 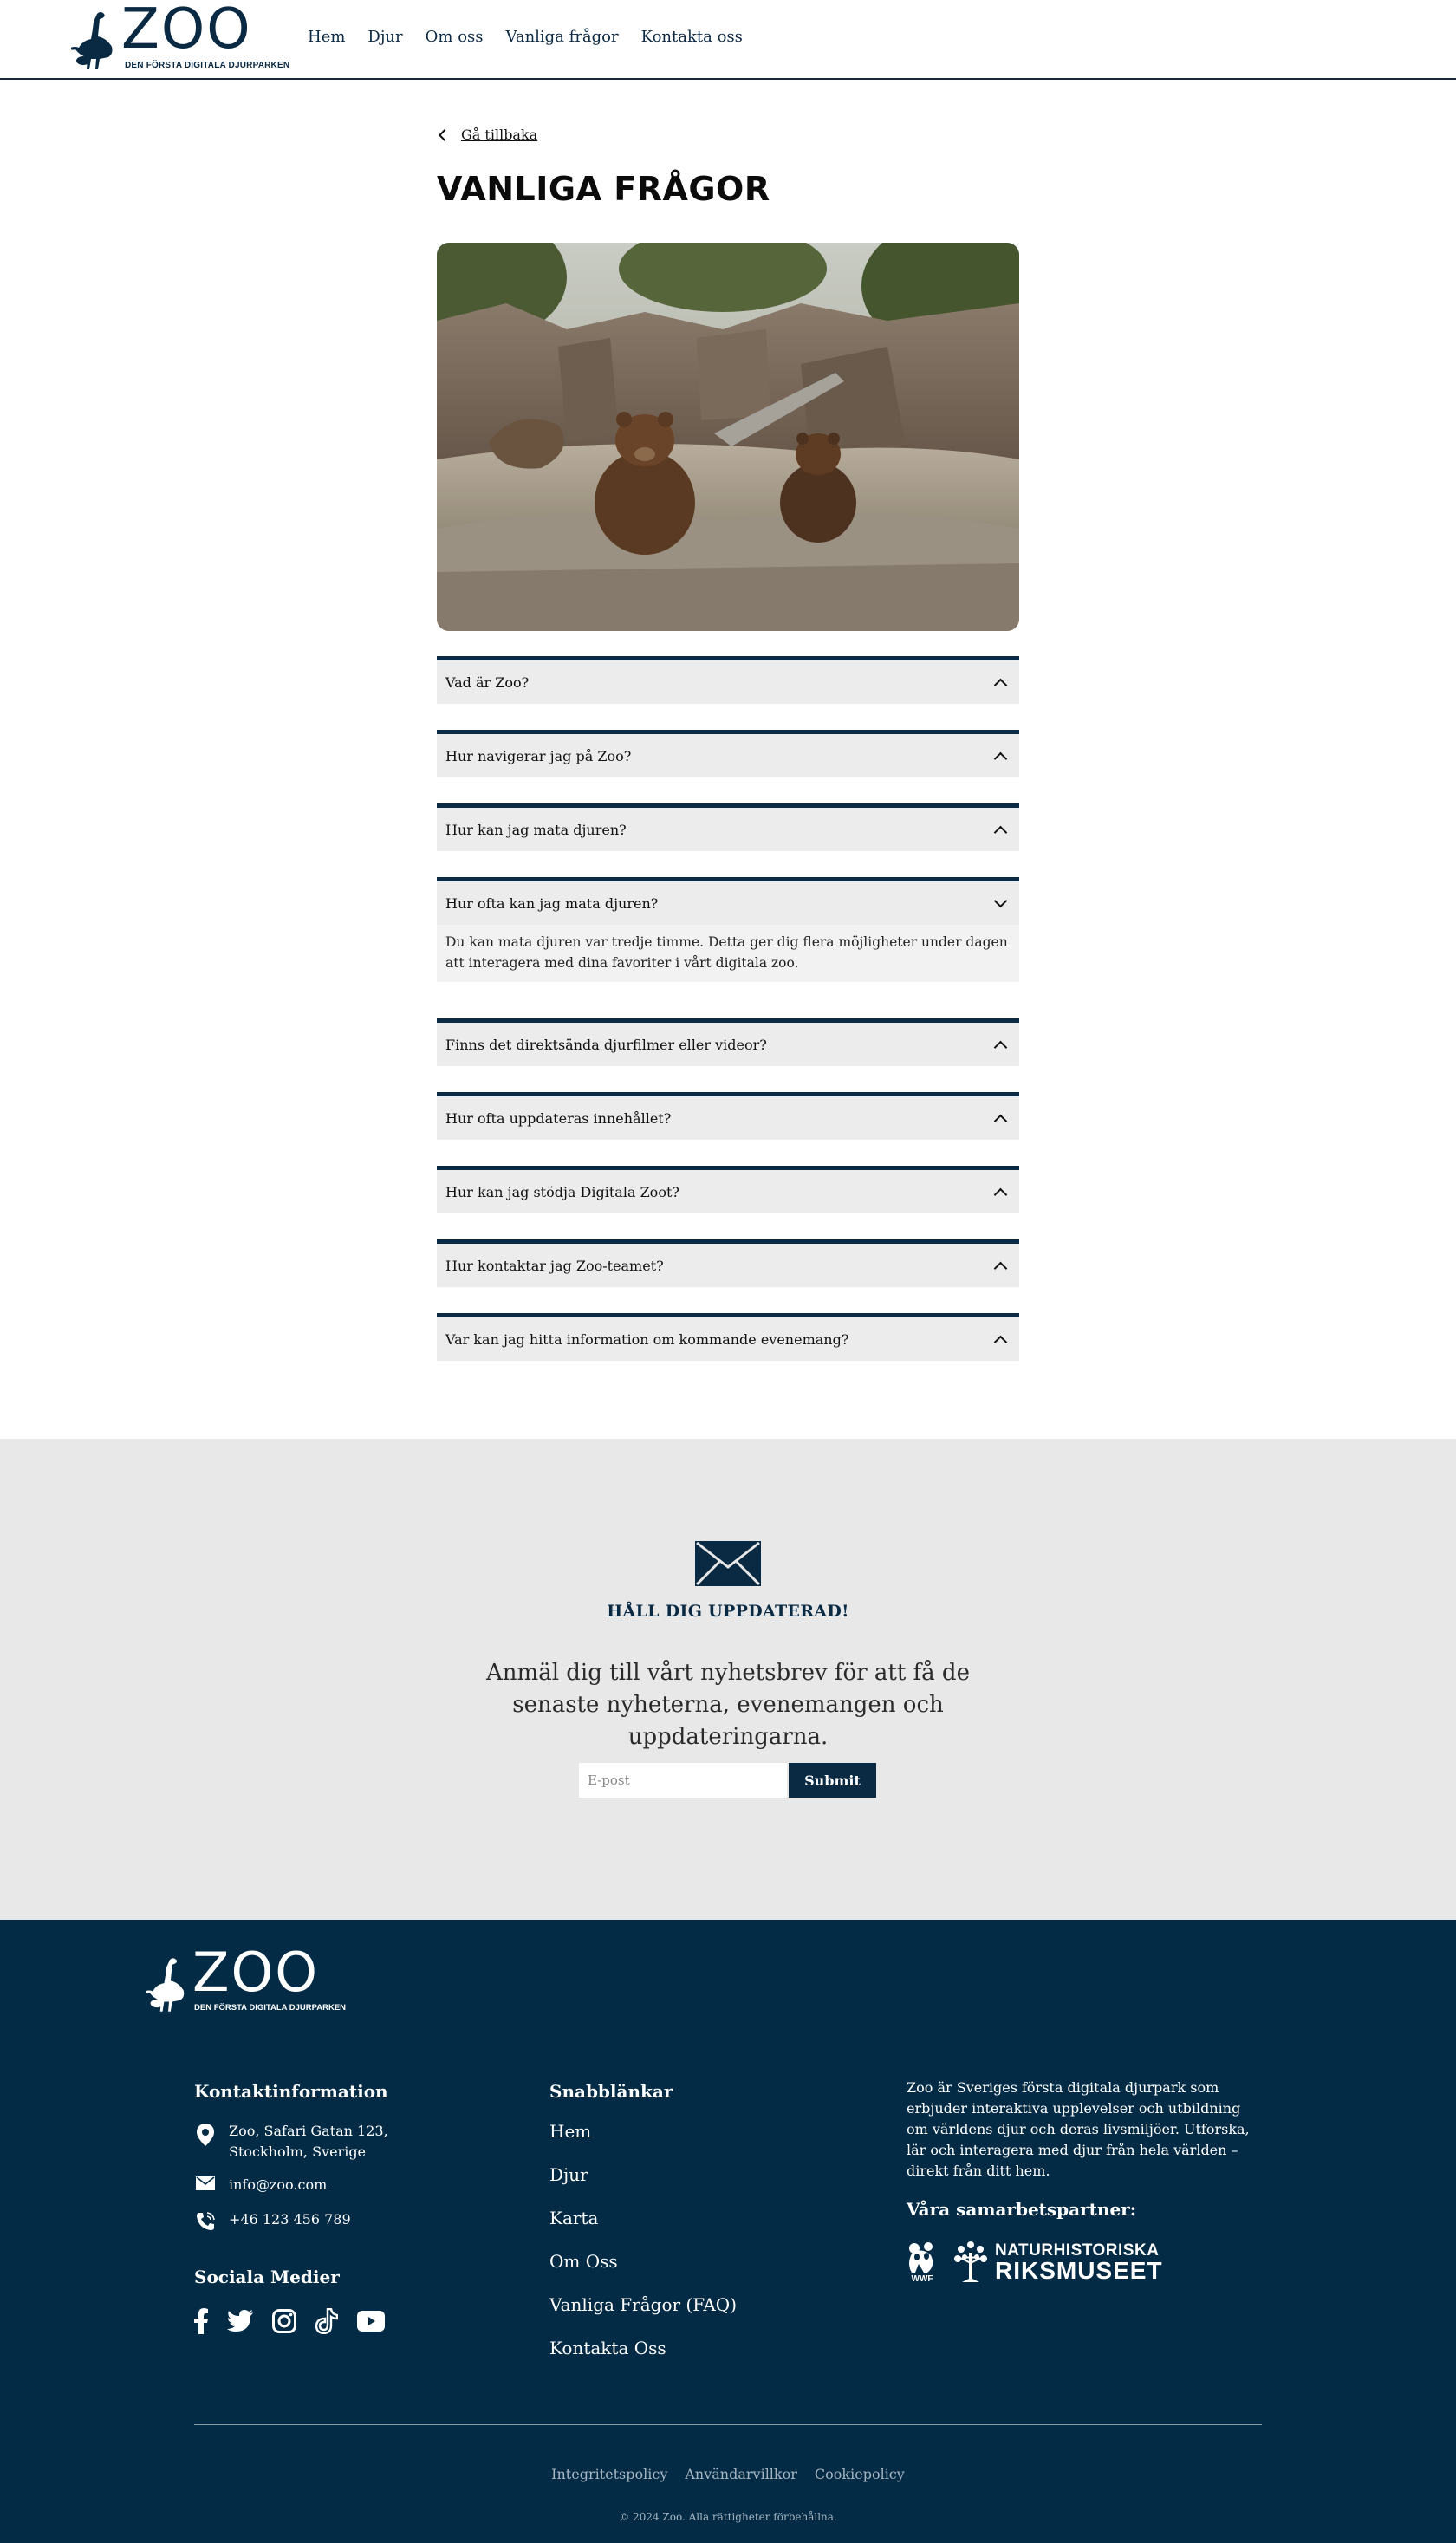 I want to click on faq-question-text: Hur ofta uppdateras innehållet?, so click(x=558, y=1118).